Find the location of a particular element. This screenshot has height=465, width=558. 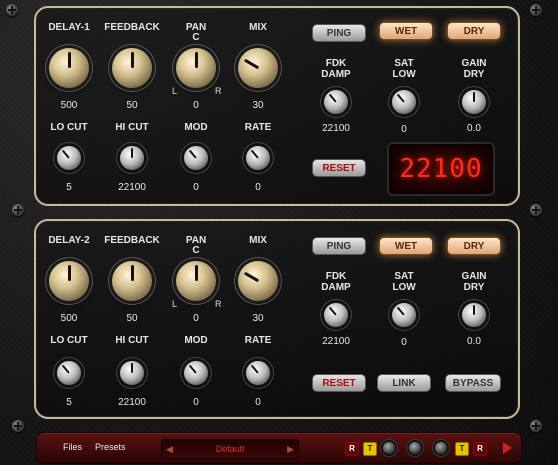

feedback-value: 50 is located at coordinates (132, 105).